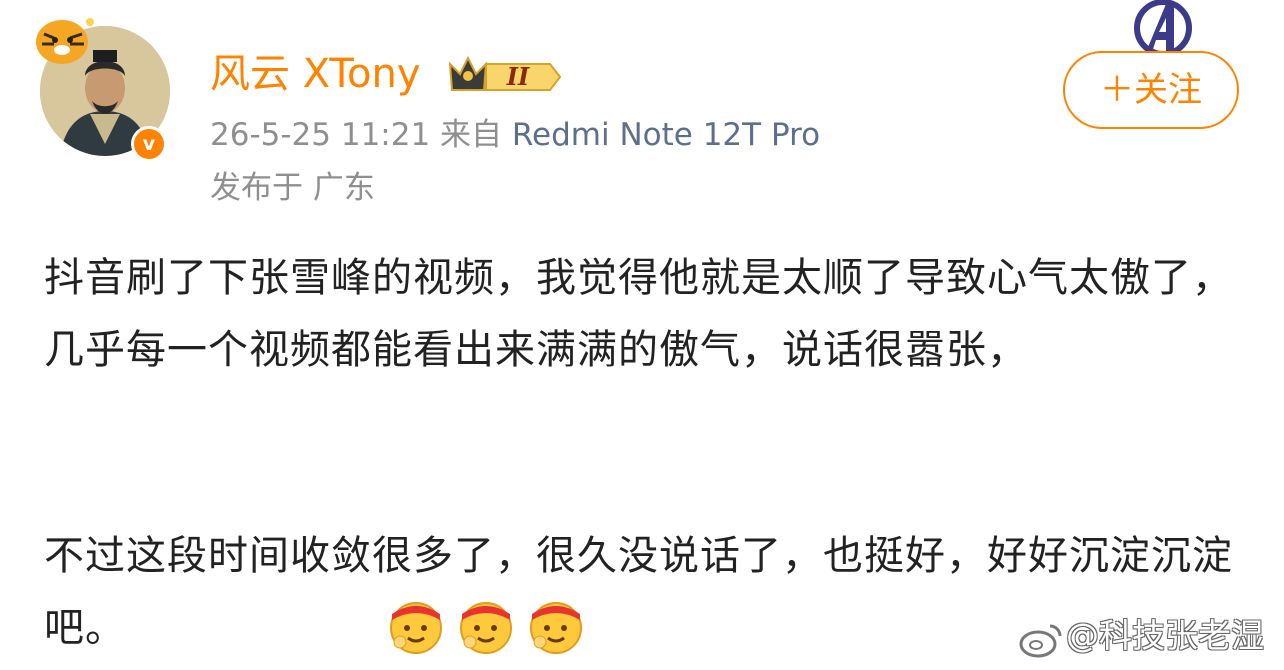 The width and height of the screenshot is (1284, 670). What do you see at coordinates (65, 41) in the screenshot?
I see `tiger-sticker-icon` at bounding box center [65, 41].